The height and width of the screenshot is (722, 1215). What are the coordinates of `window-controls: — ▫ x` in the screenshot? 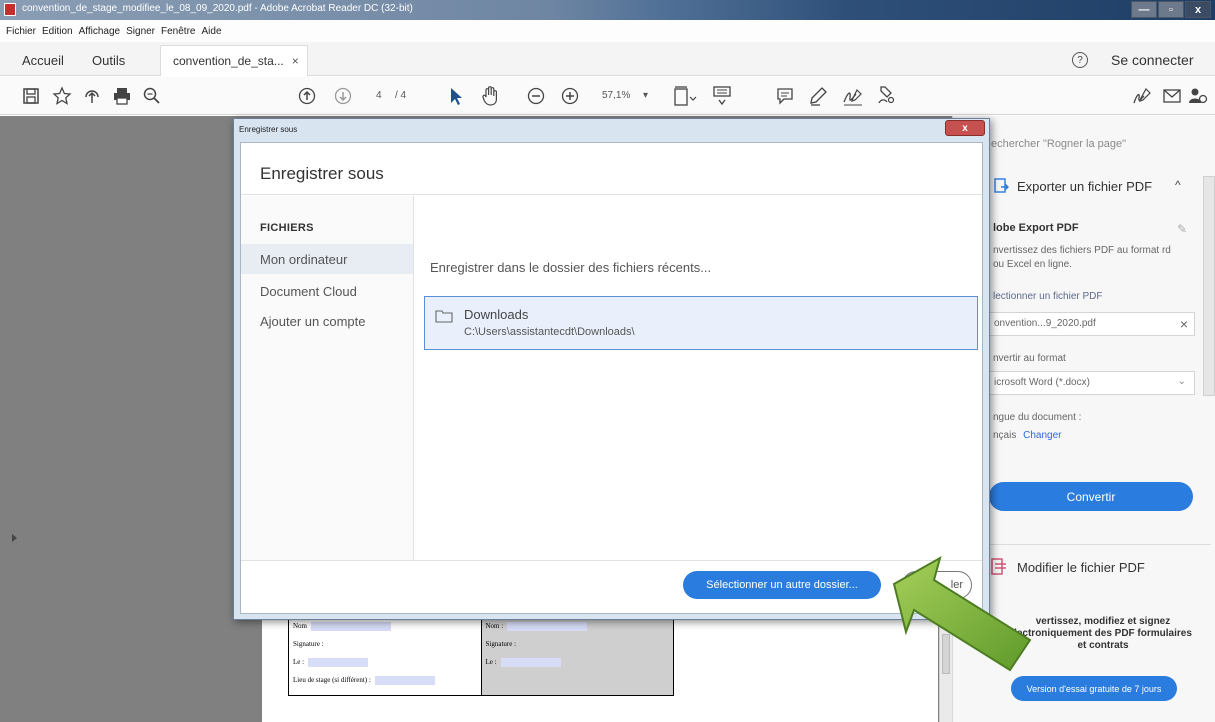 It's located at (1171, 9).